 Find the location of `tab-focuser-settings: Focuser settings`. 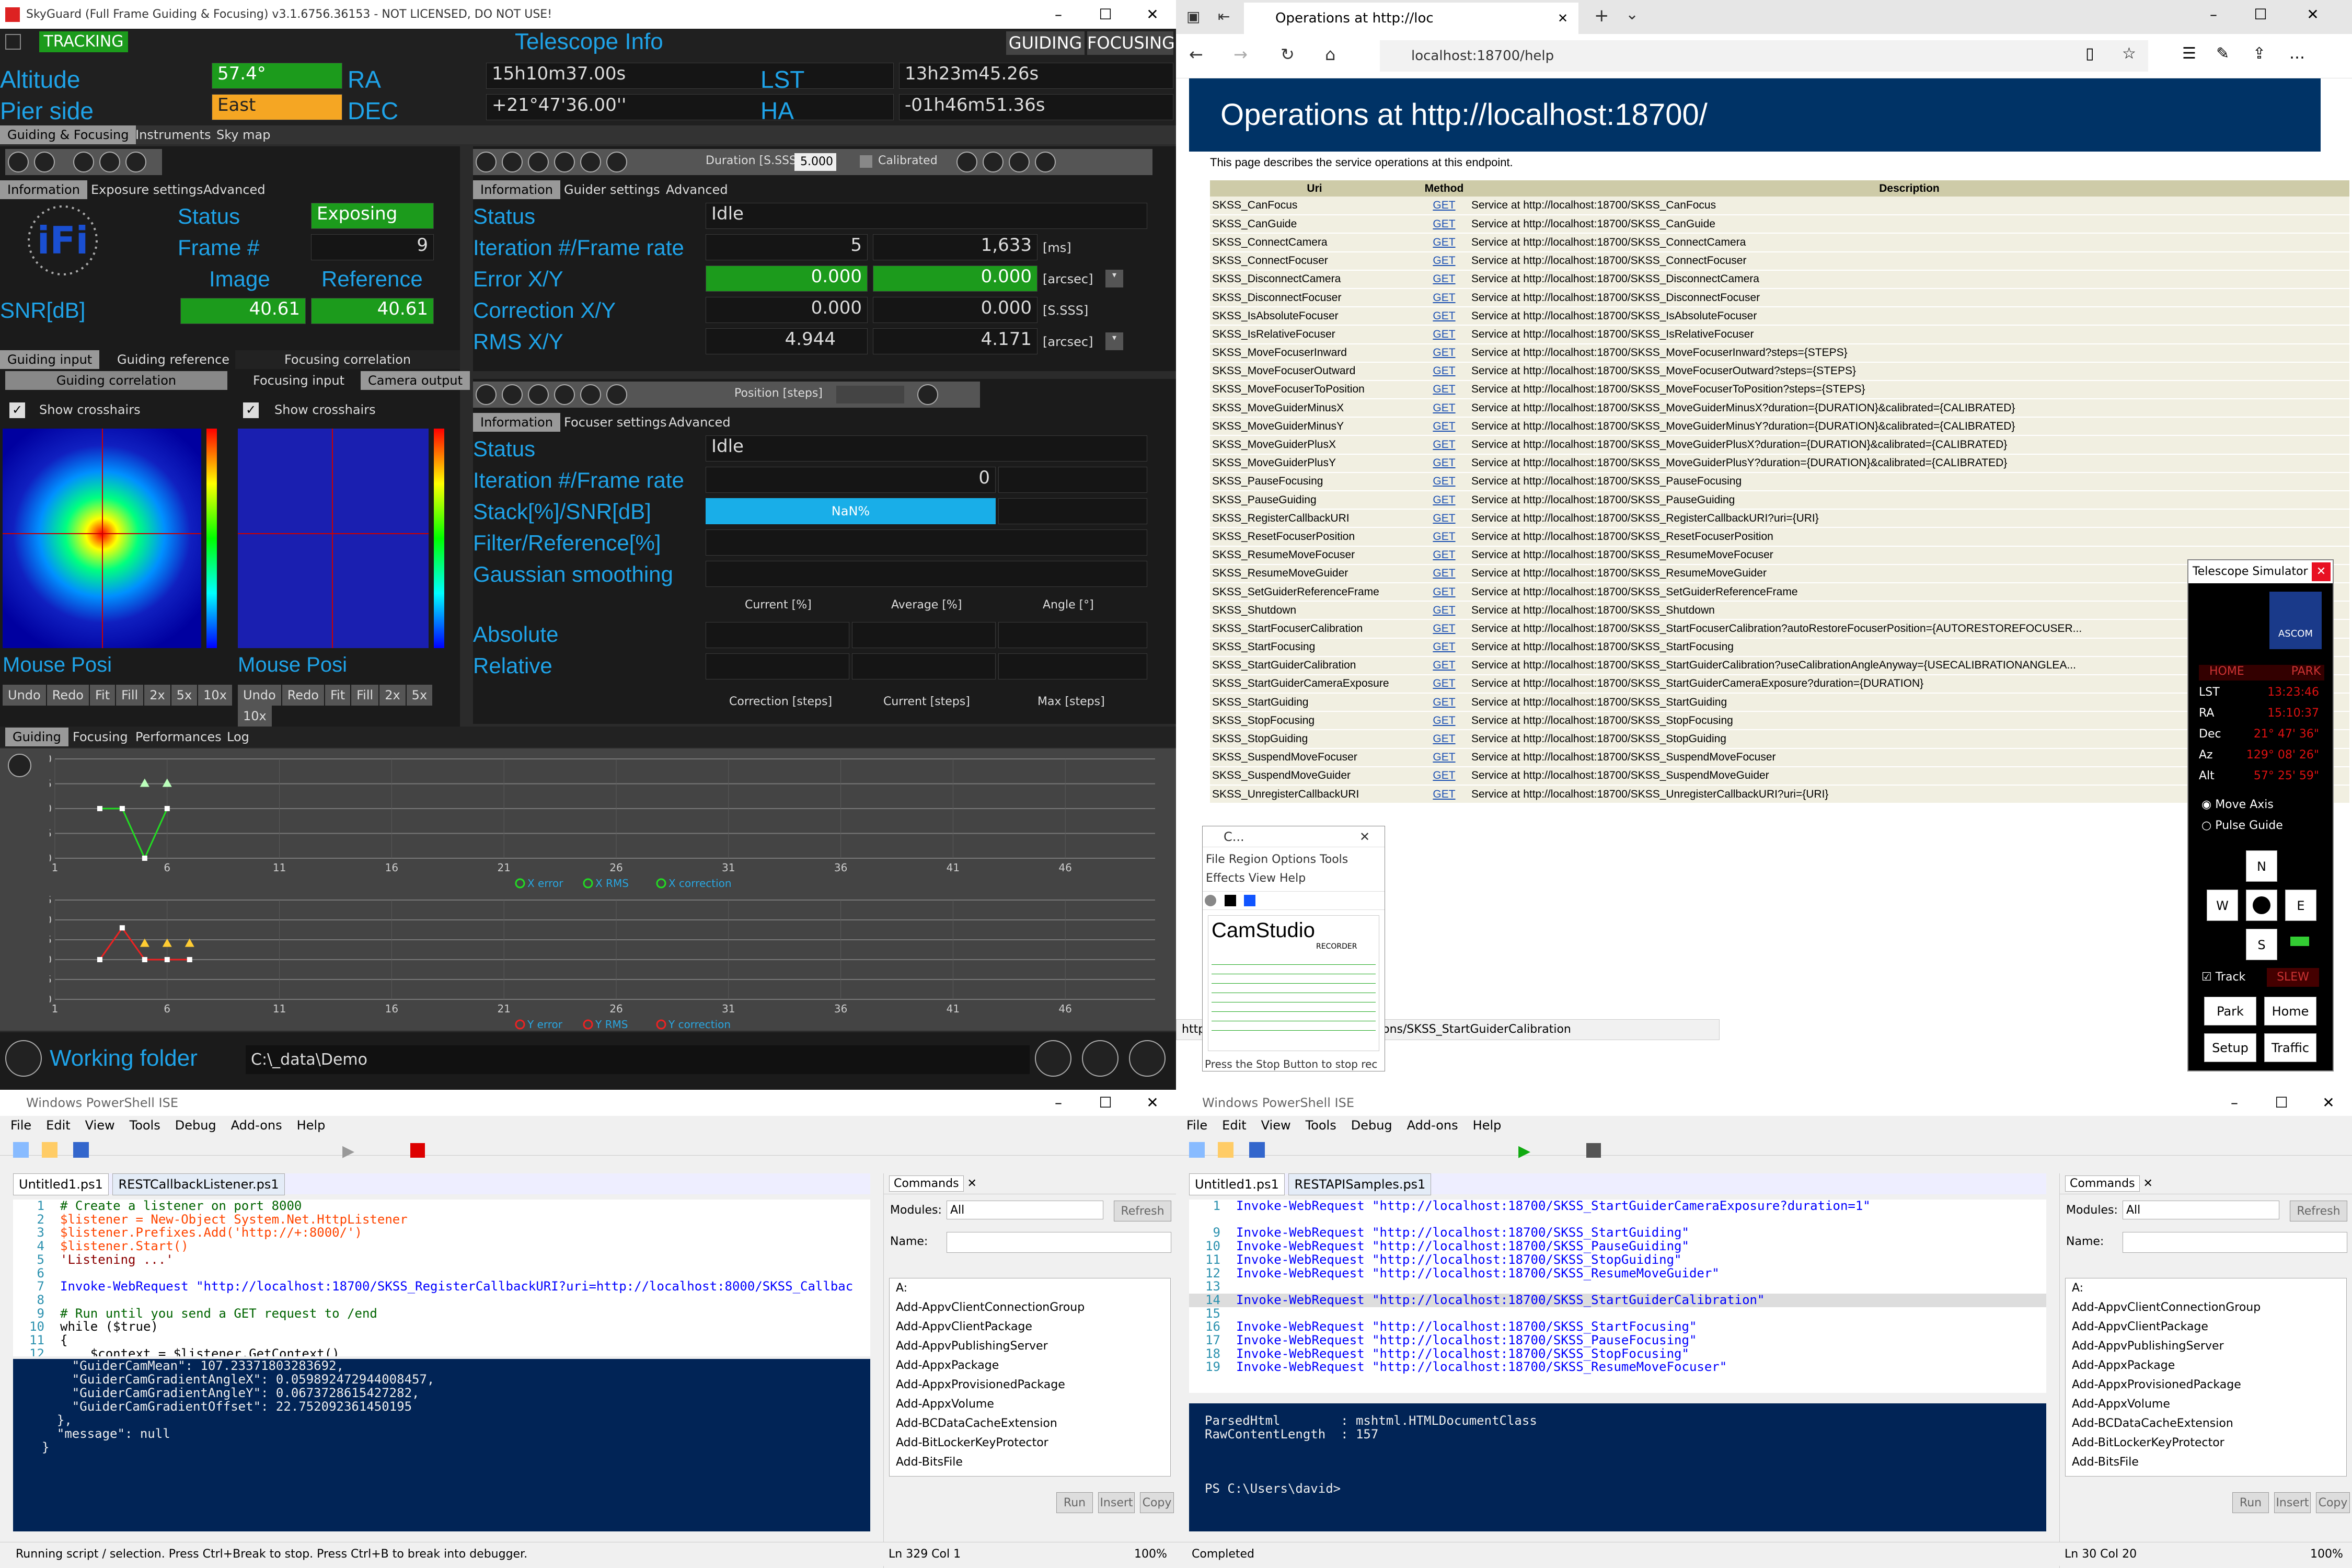

tab-focuser-settings: Focuser settings is located at coordinates (615, 422).